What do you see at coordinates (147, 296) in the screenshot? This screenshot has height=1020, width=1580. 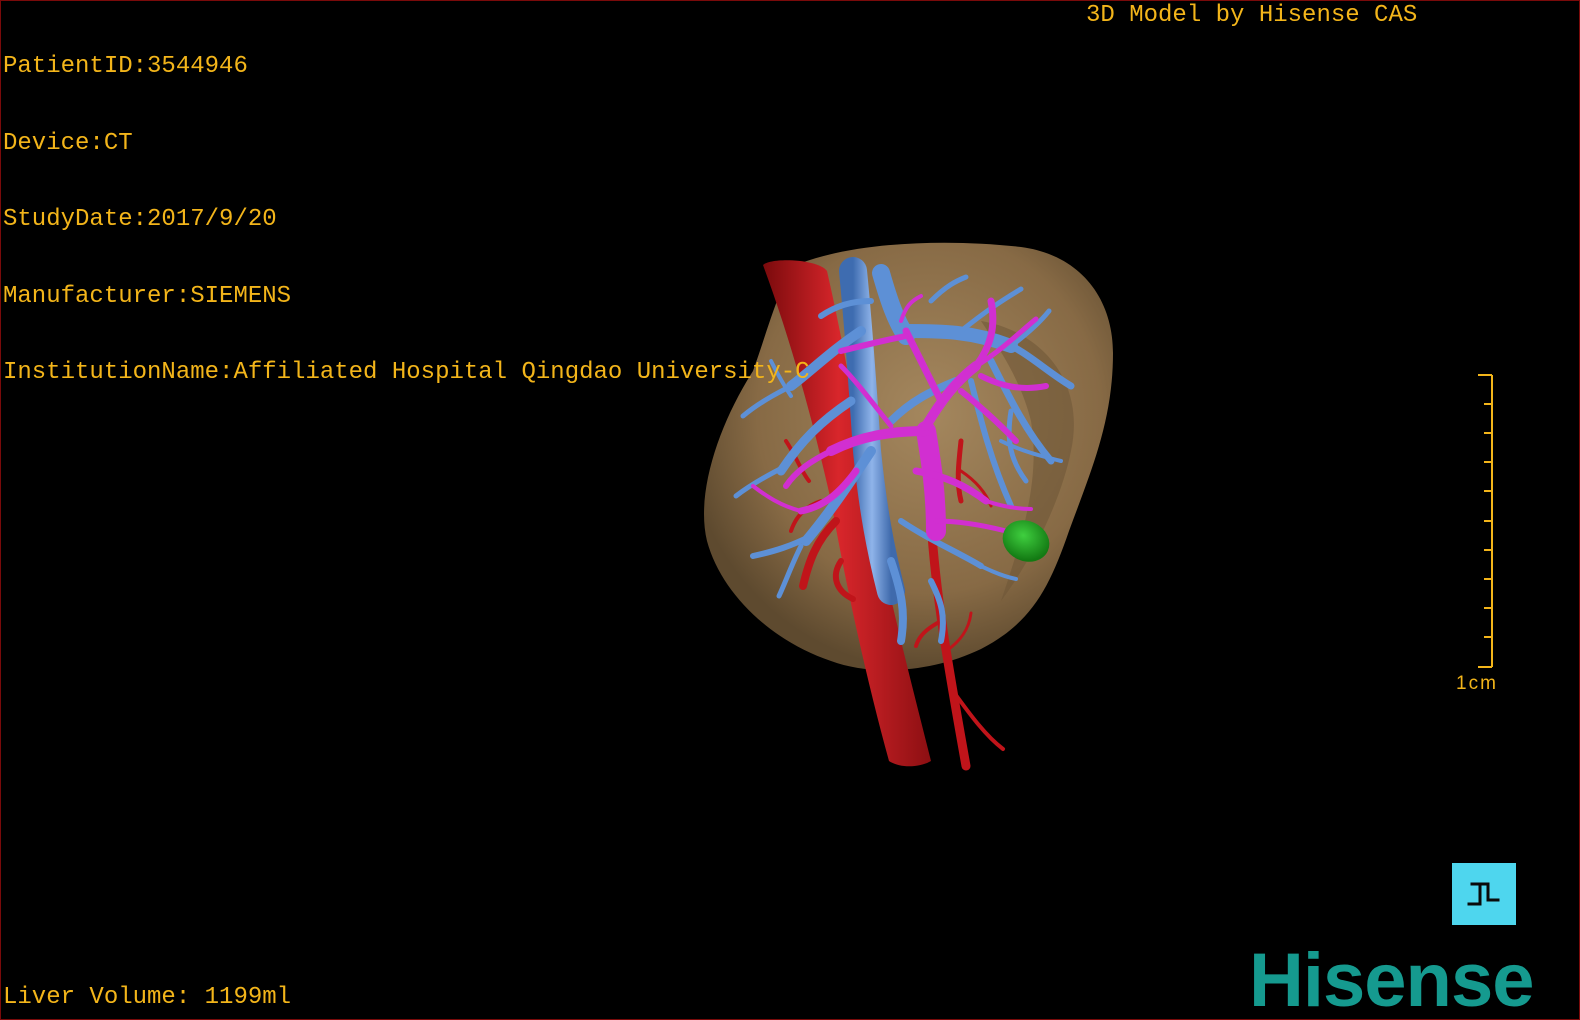 I see `manufacturer: Manufacturer:SIEMENS` at bounding box center [147, 296].